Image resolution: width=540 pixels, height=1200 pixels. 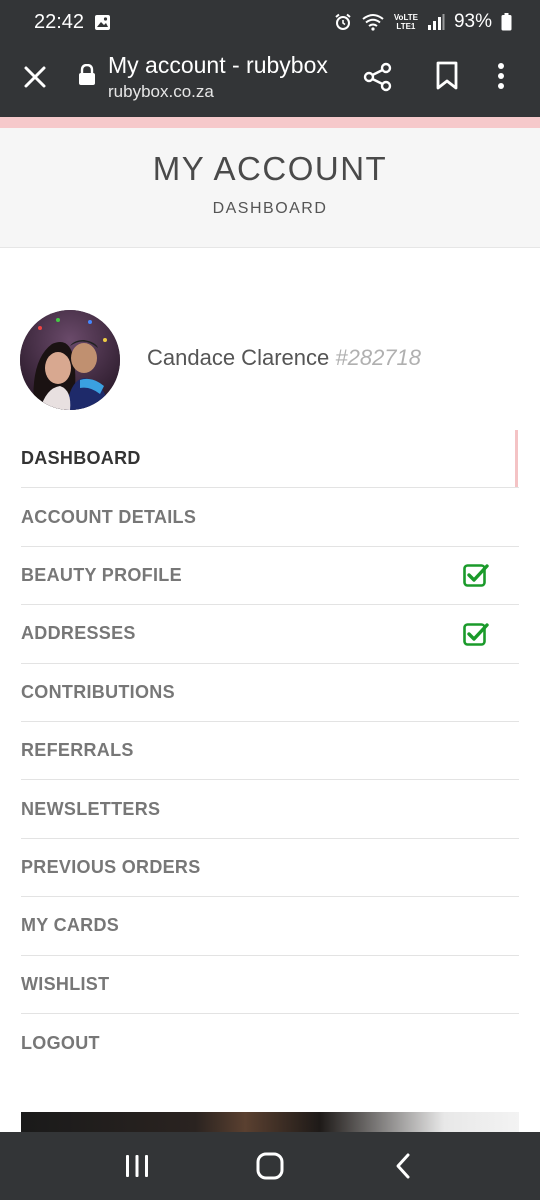 I want to click on menu-item-label: DASHBOARD, so click(x=81, y=458).